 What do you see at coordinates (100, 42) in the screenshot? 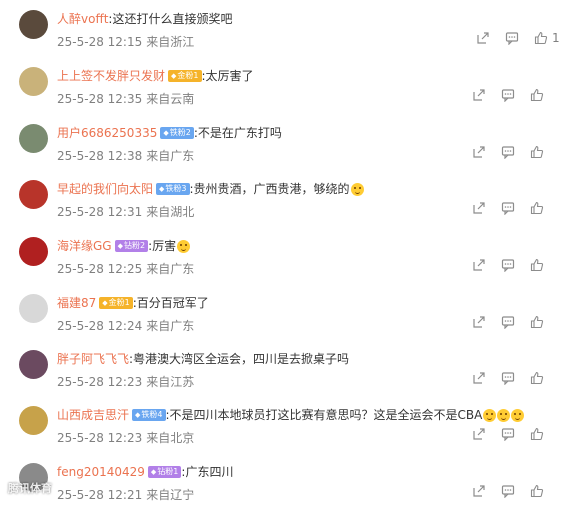
I see `timestamp: 25-5-28 12:15` at bounding box center [100, 42].